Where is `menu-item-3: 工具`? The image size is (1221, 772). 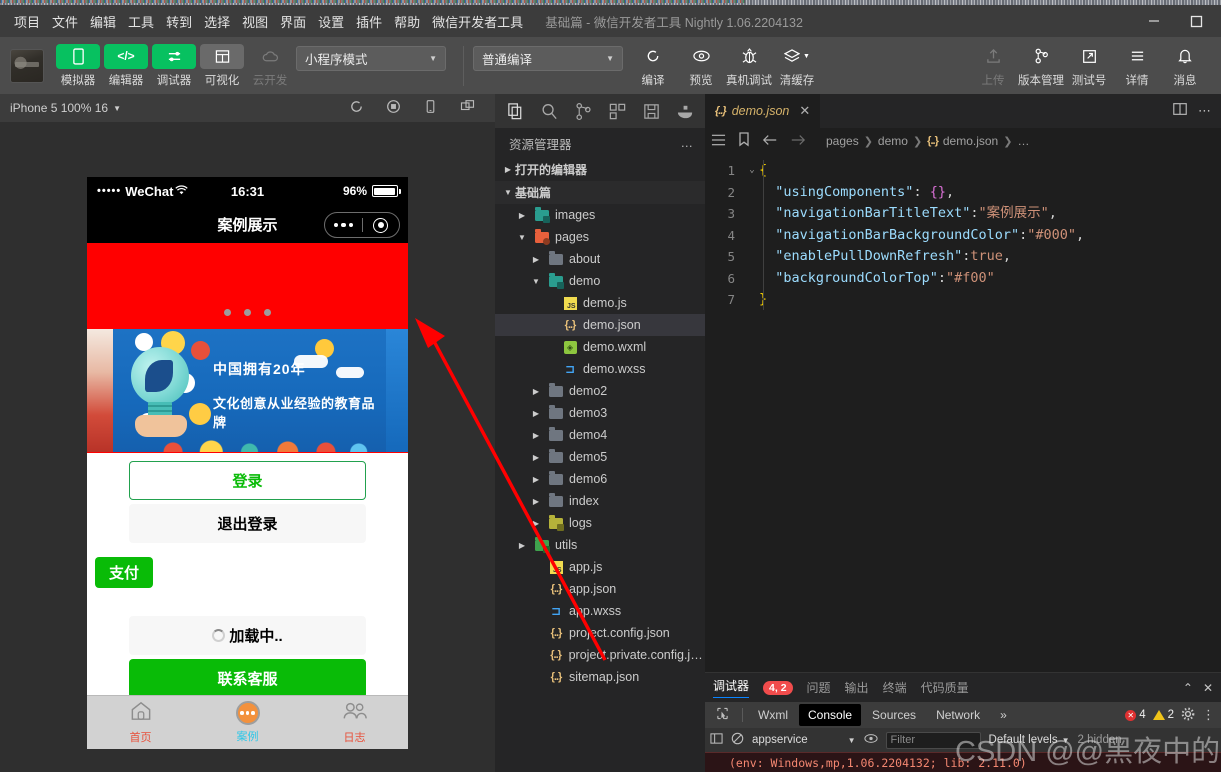 menu-item-3: 工具 is located at coordinates (141, 21).